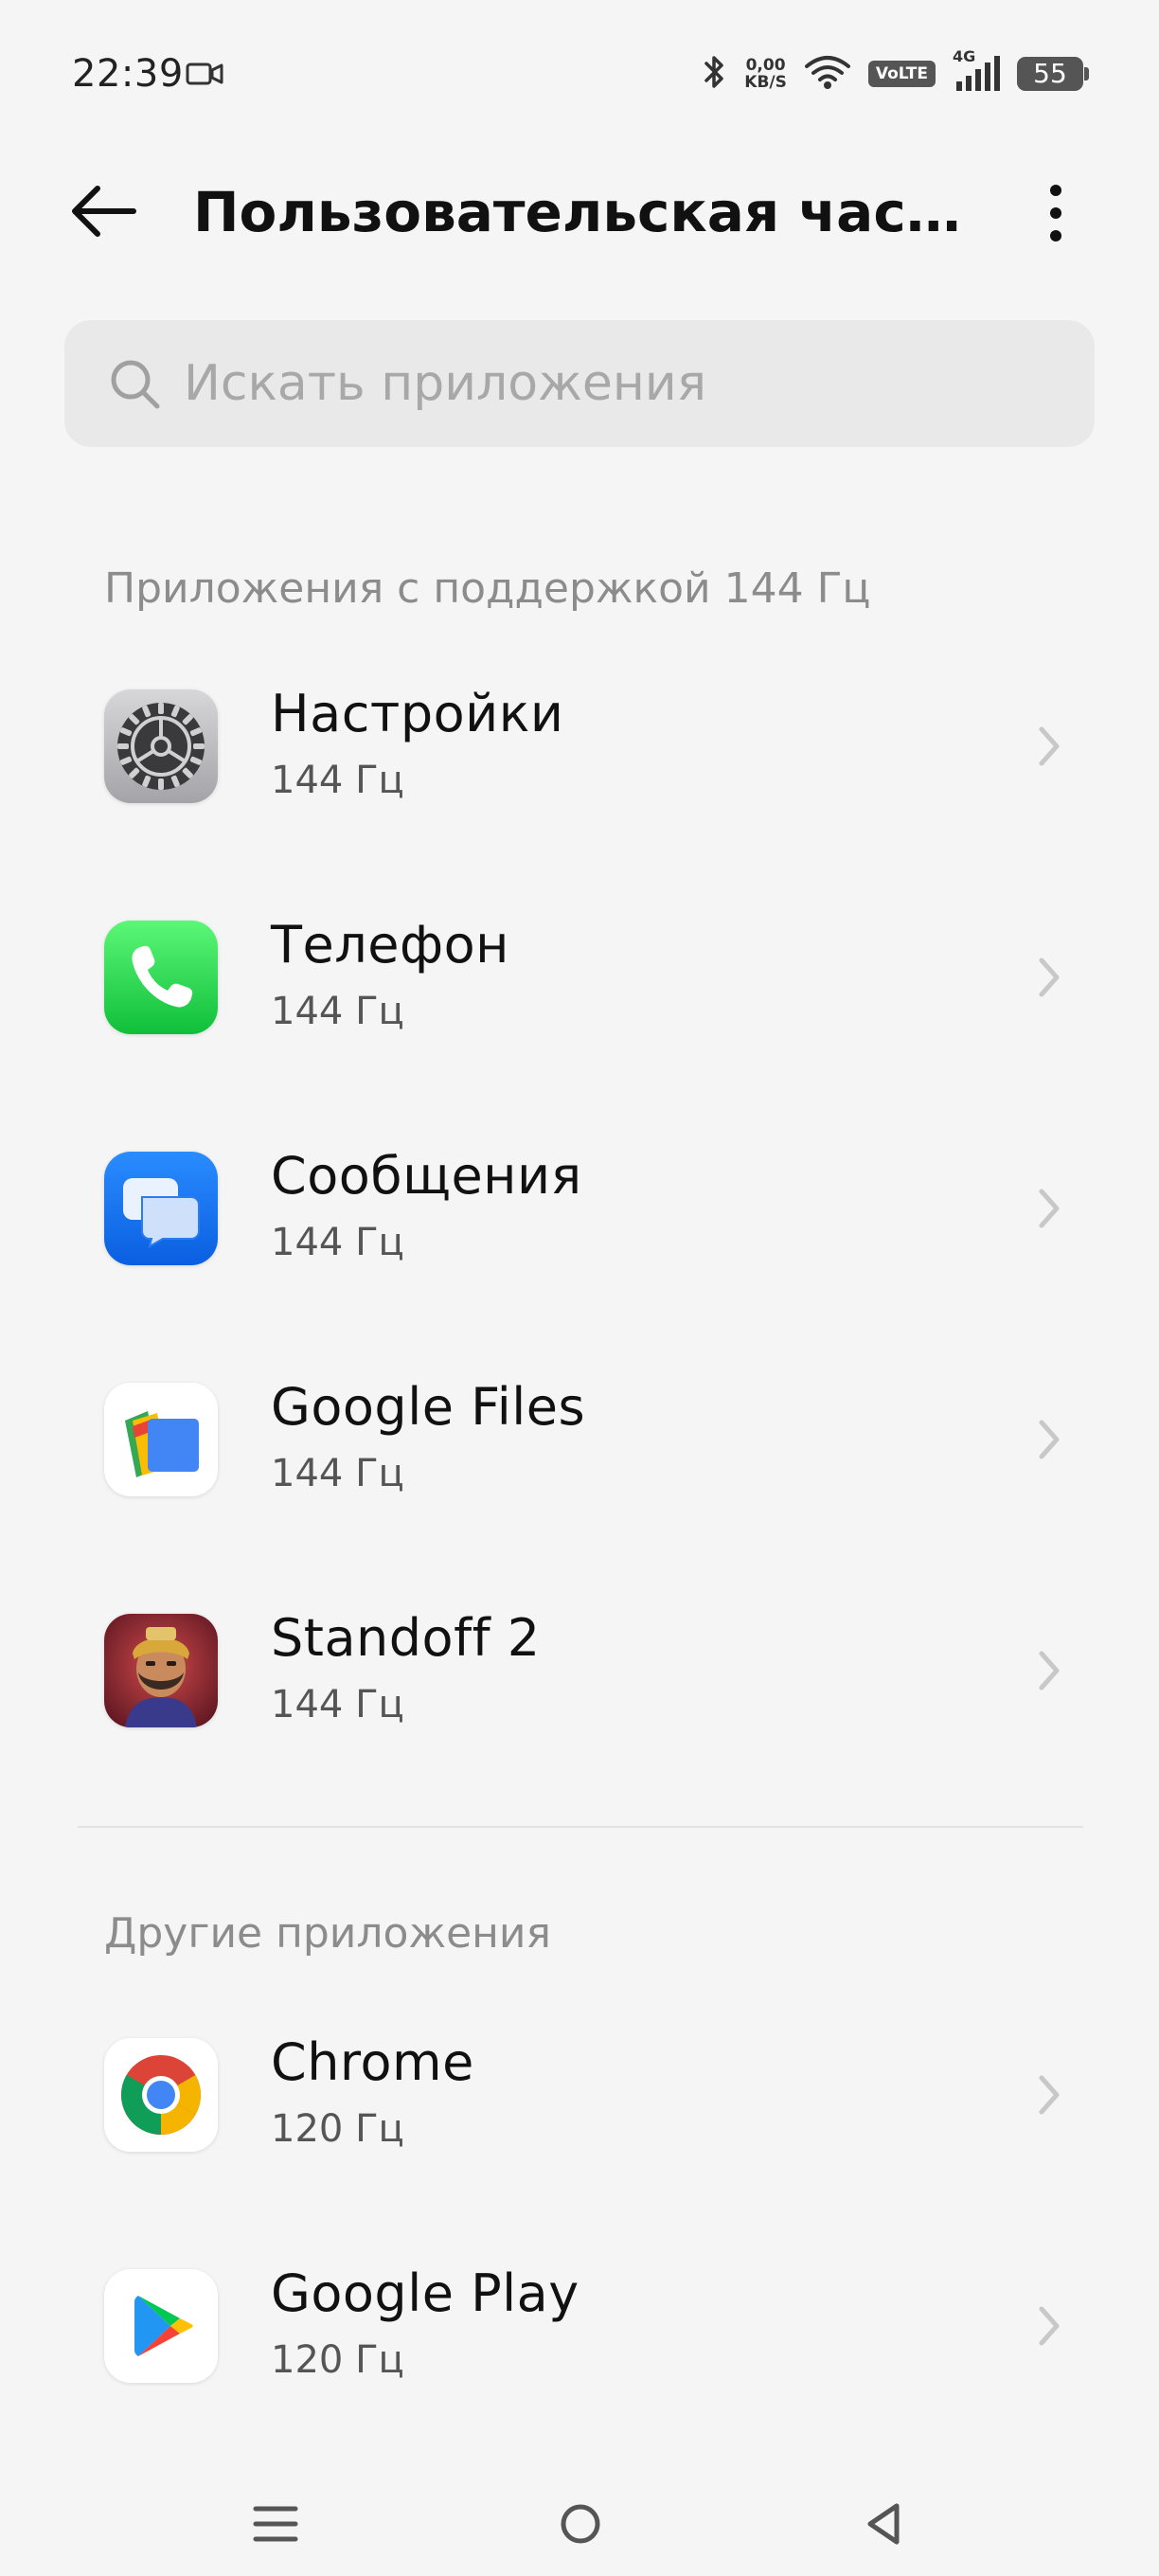 This screenshot has width=1159, height=2576. I want to click on volte-badge: VoLTE, so click(901, 74).